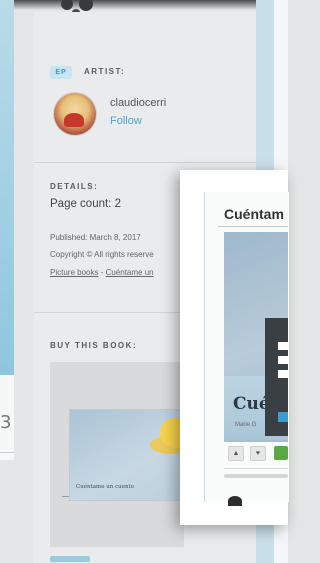  I want to click on artist-name: claudiocerri, so click(138, 103).